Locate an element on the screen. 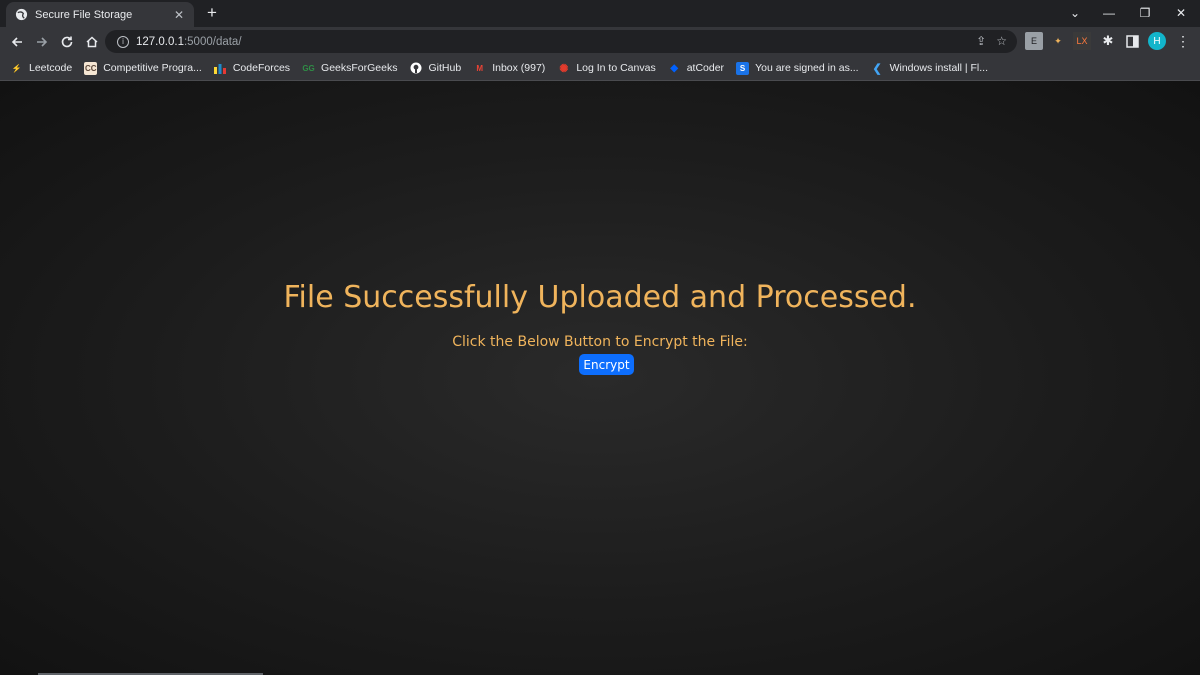 Image resolution: width=1200 pixels, height=675 pixels. extension-rocket-icon: ✦ is located at coordinates (1058, 41).